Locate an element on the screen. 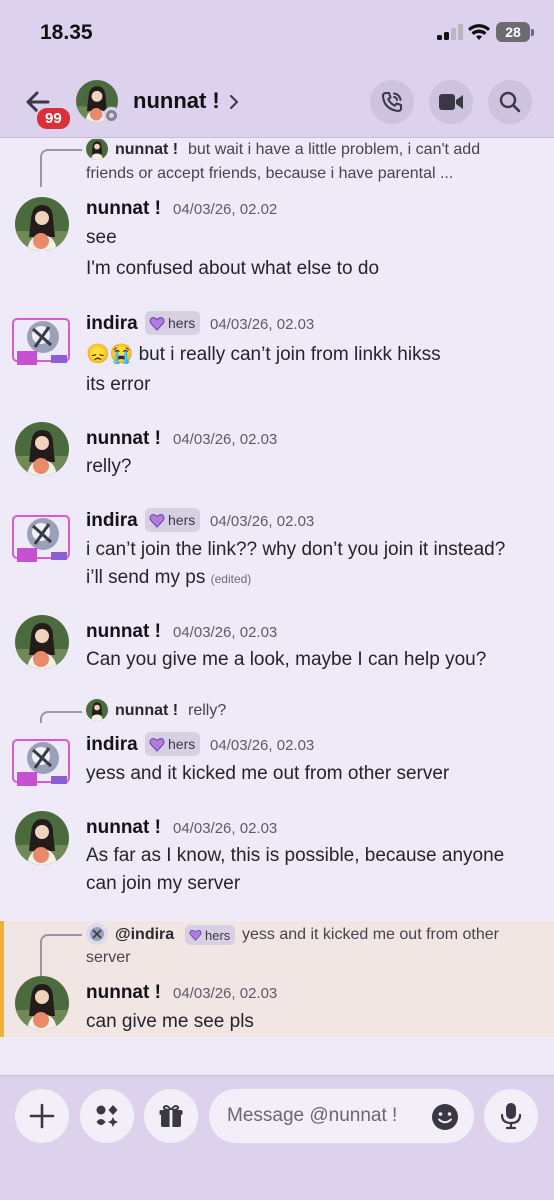 The width and height of the screenshot is (554, 1200). search-icon is located at coordinates (510, 102).